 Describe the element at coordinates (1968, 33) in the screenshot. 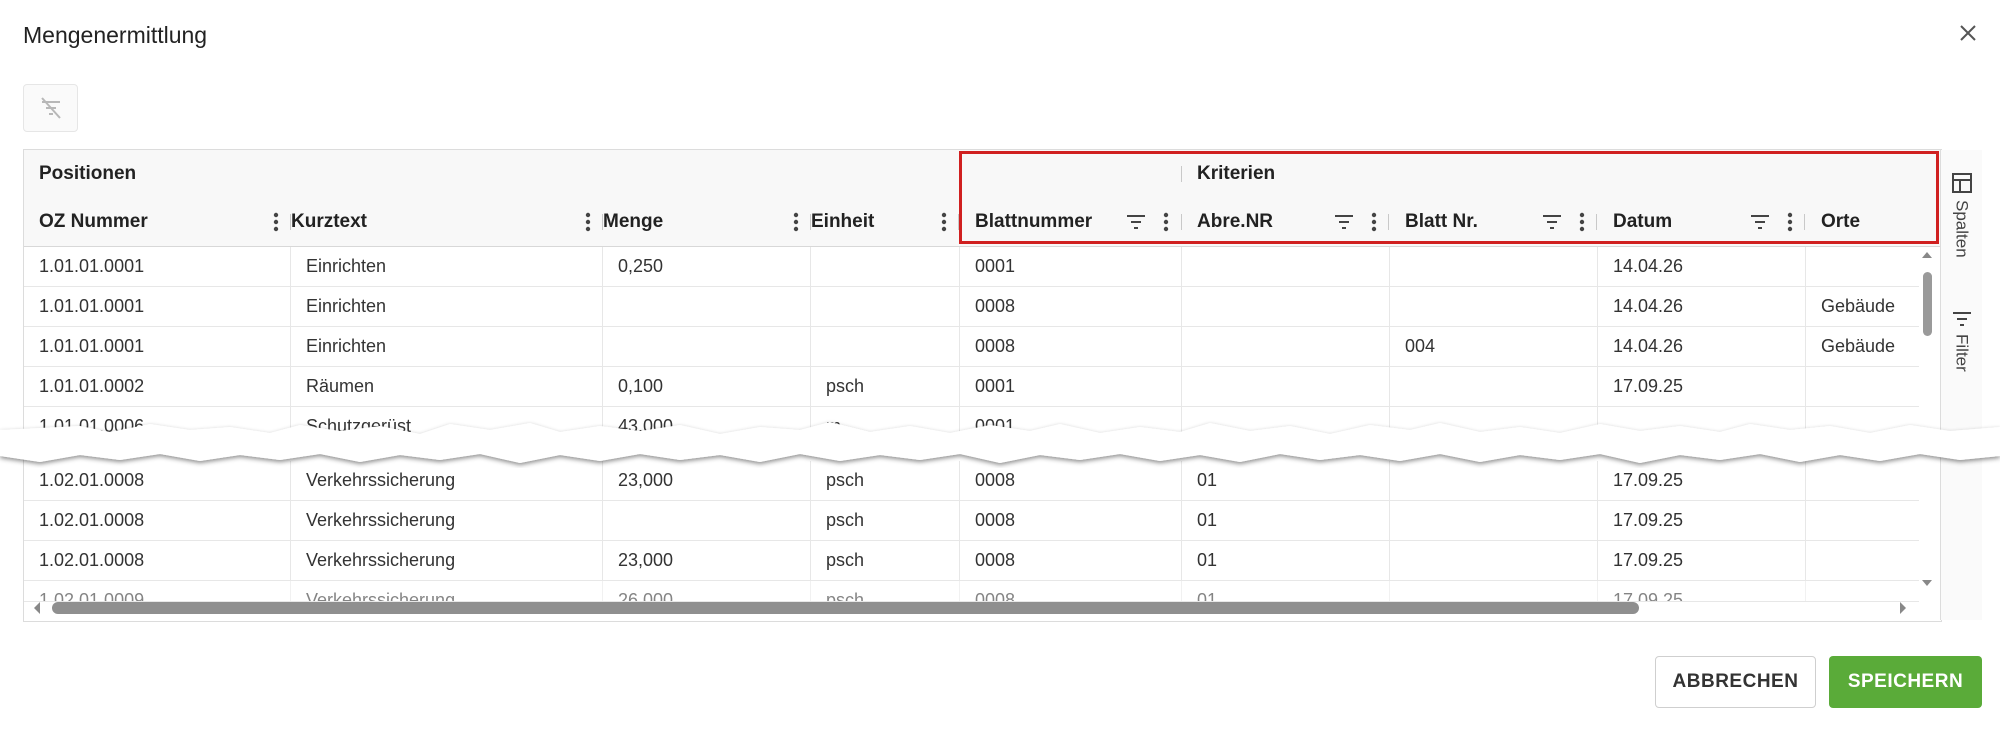

I see `close-button` at that location.